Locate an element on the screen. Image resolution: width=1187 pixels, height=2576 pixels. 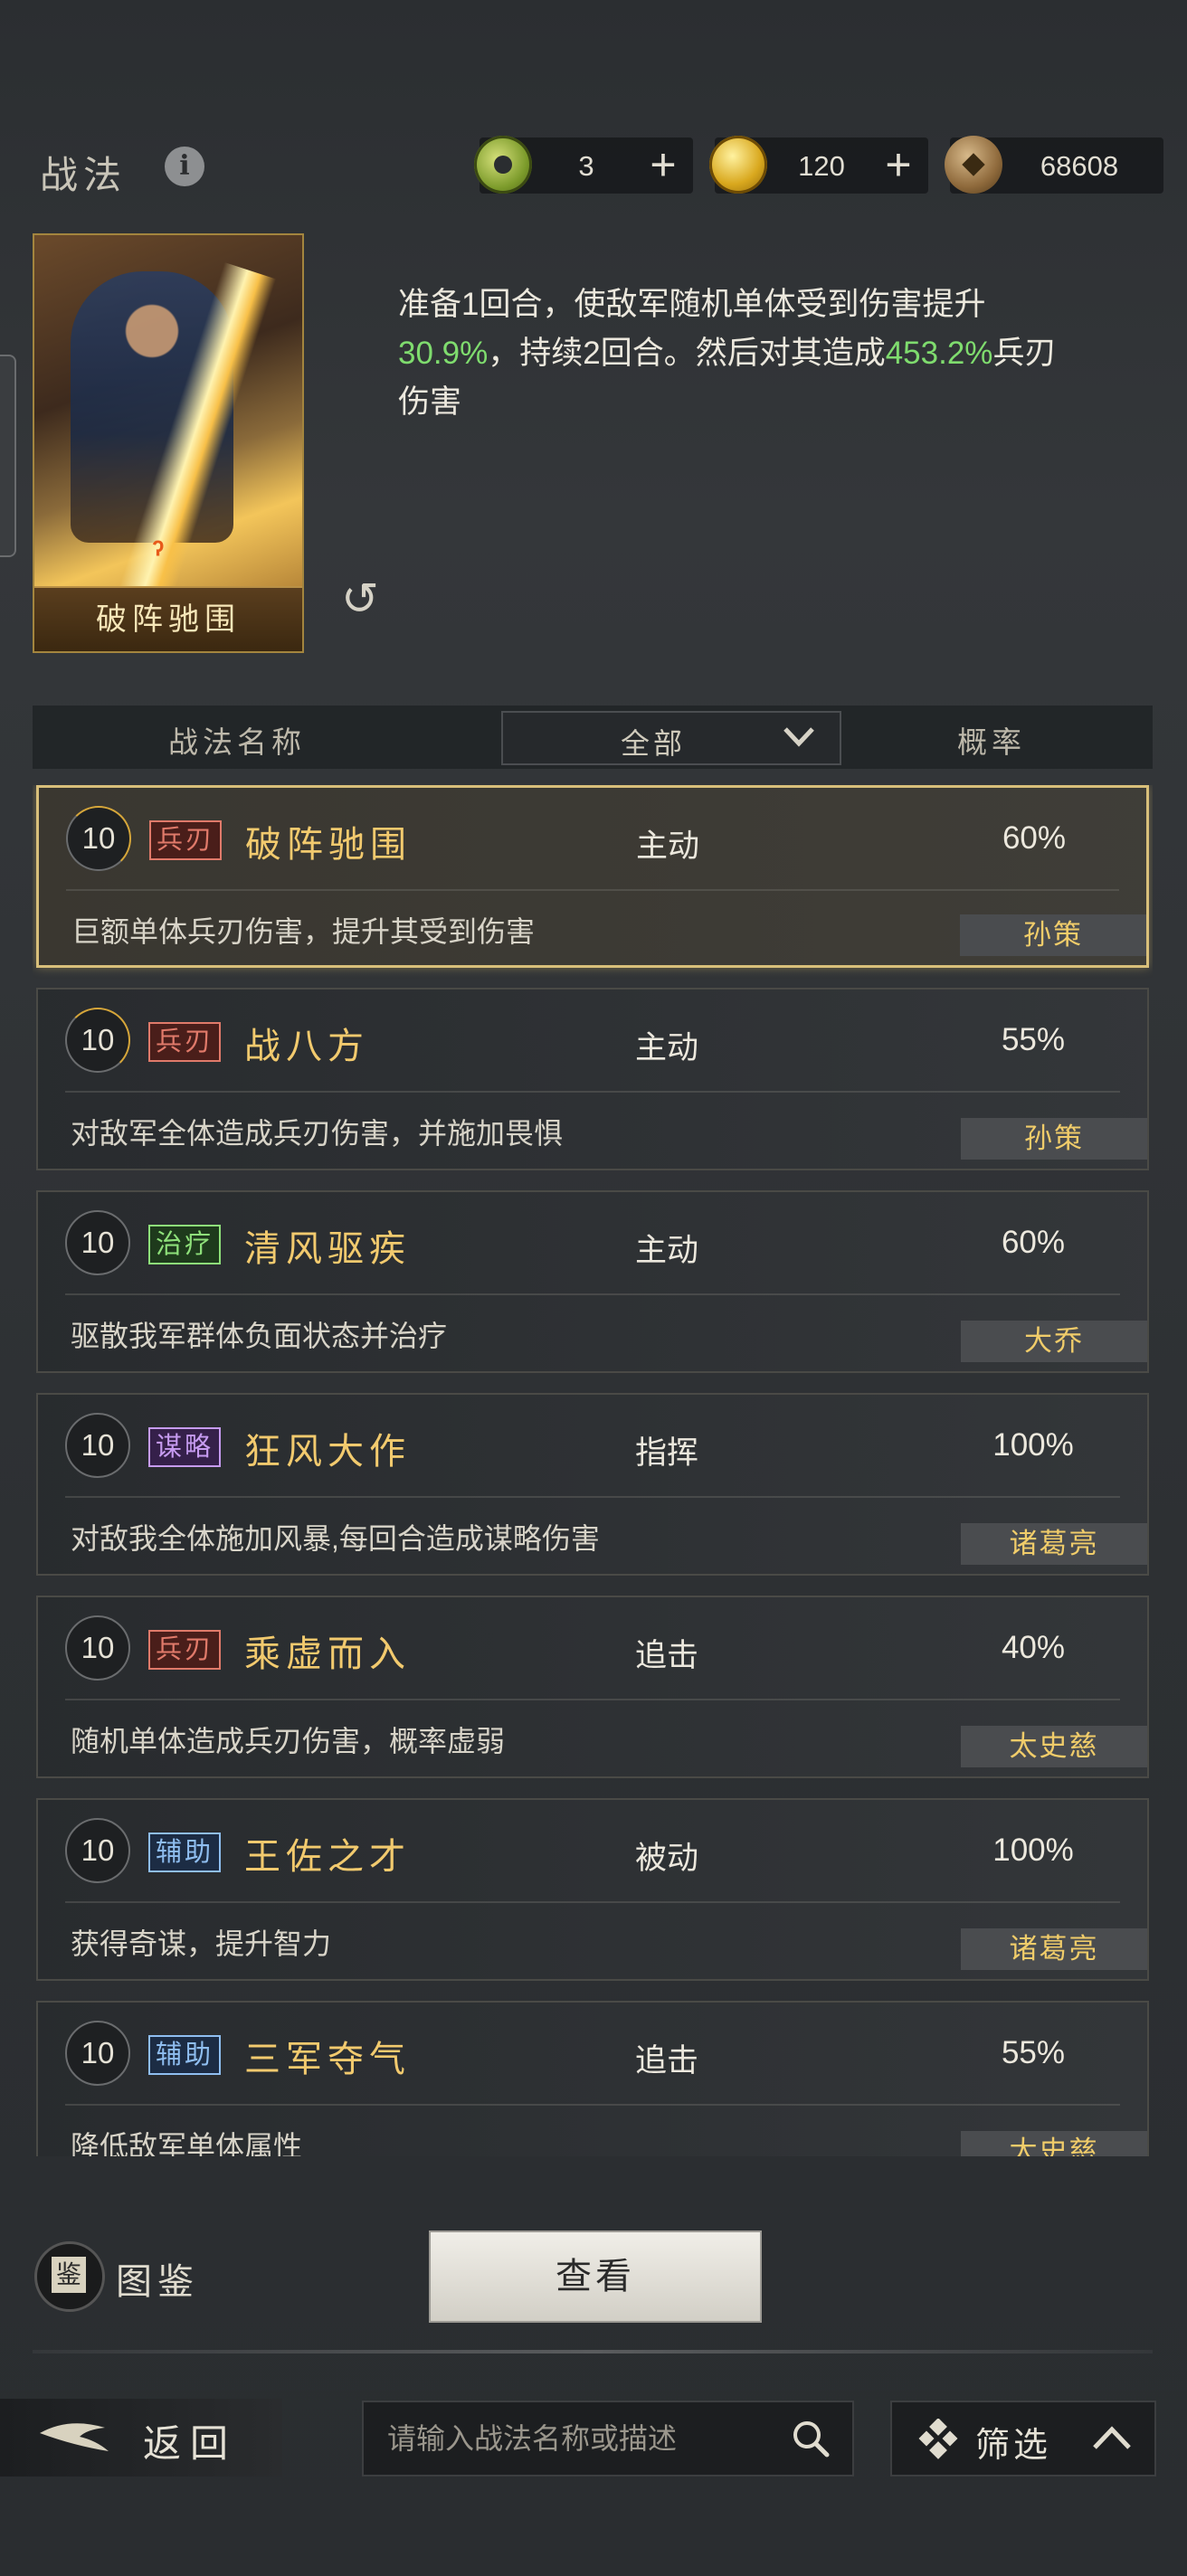
skill-type: 指挥 is located at coordinates (667, 1453).